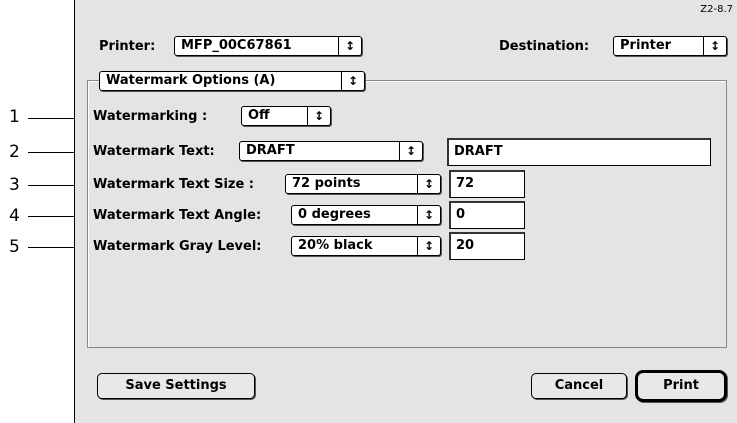 The height and width of the screenshot is (423, 737). I want to click on watermark-gray-level-field: 20, so click(487, 246).